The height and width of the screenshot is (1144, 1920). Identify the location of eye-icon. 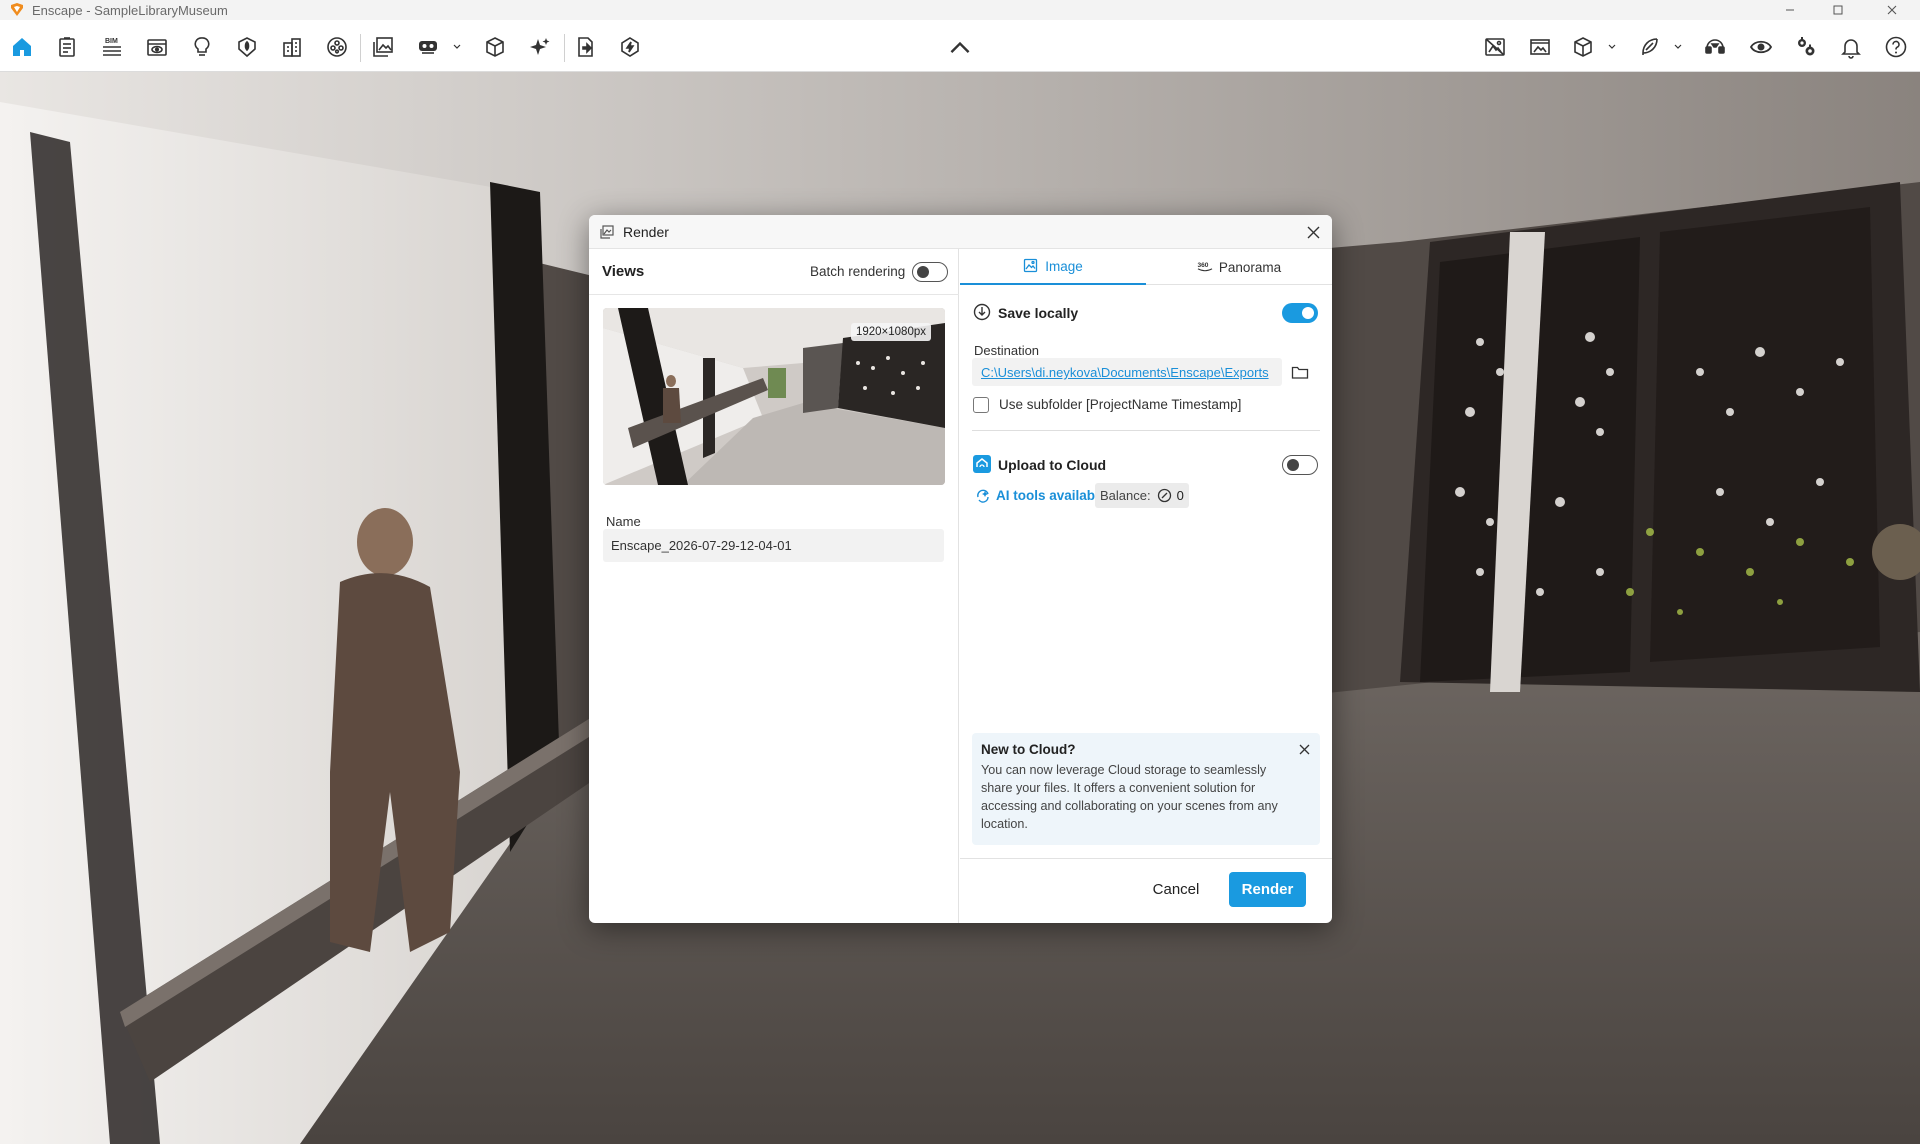
(1761, 47).